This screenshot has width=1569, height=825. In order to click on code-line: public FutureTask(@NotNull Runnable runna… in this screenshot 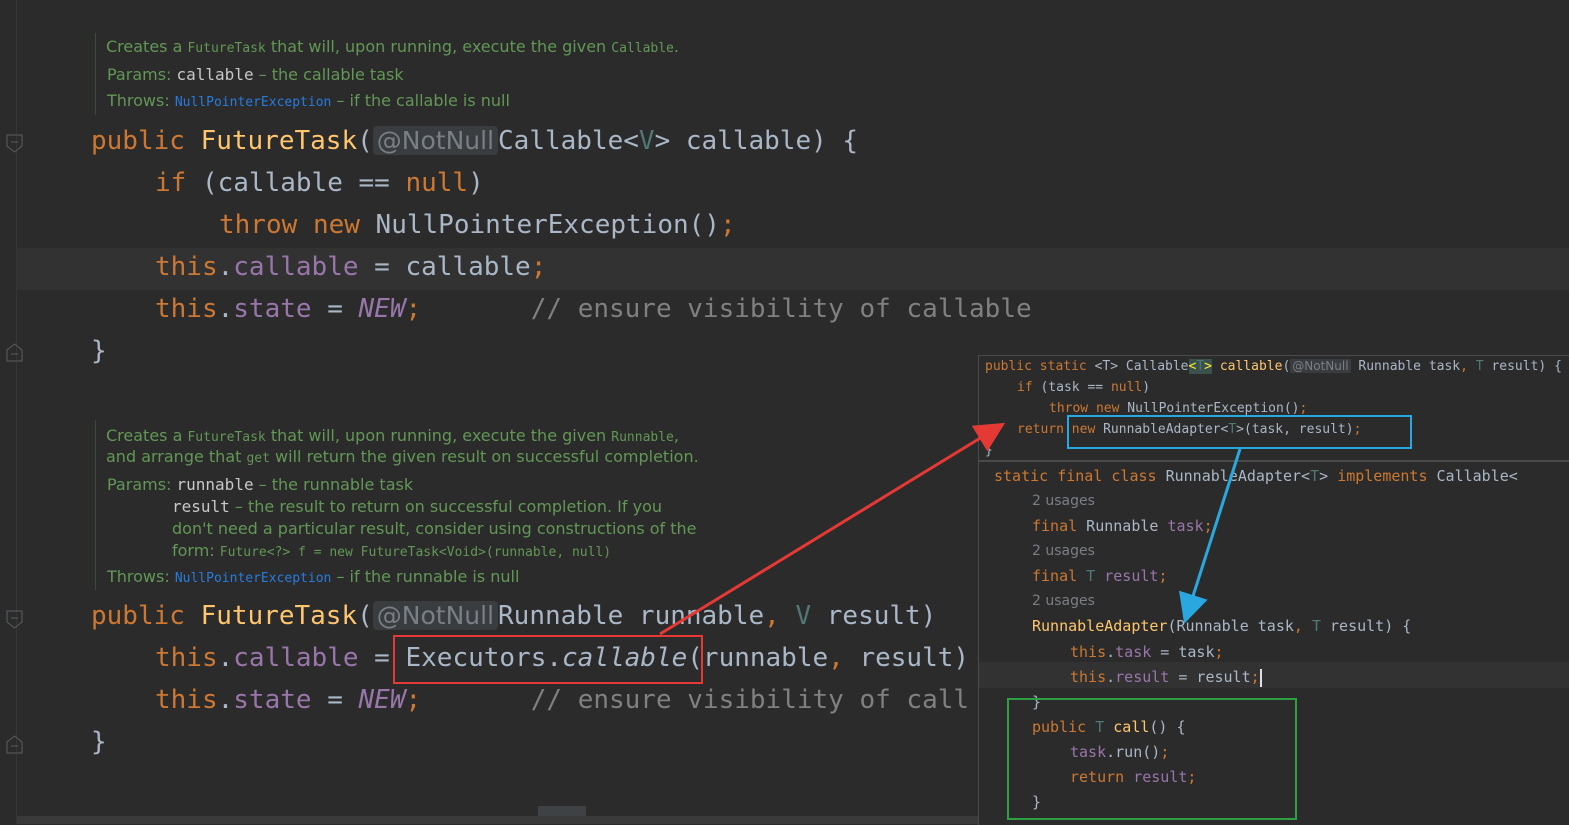, I will do `click(514, 616)`.